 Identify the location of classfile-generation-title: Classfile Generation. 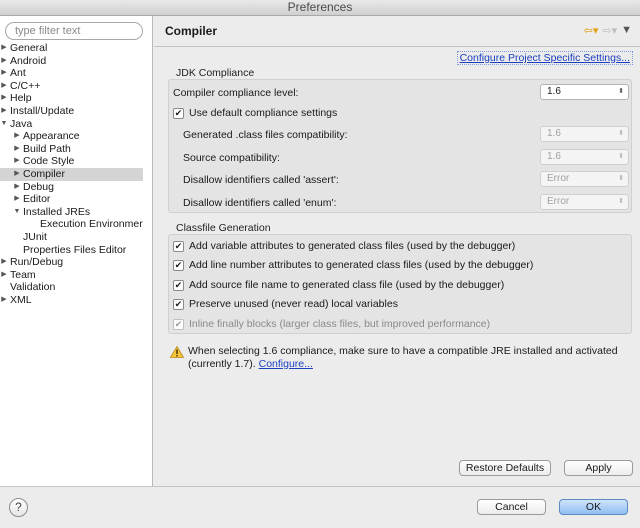
(223, 228).